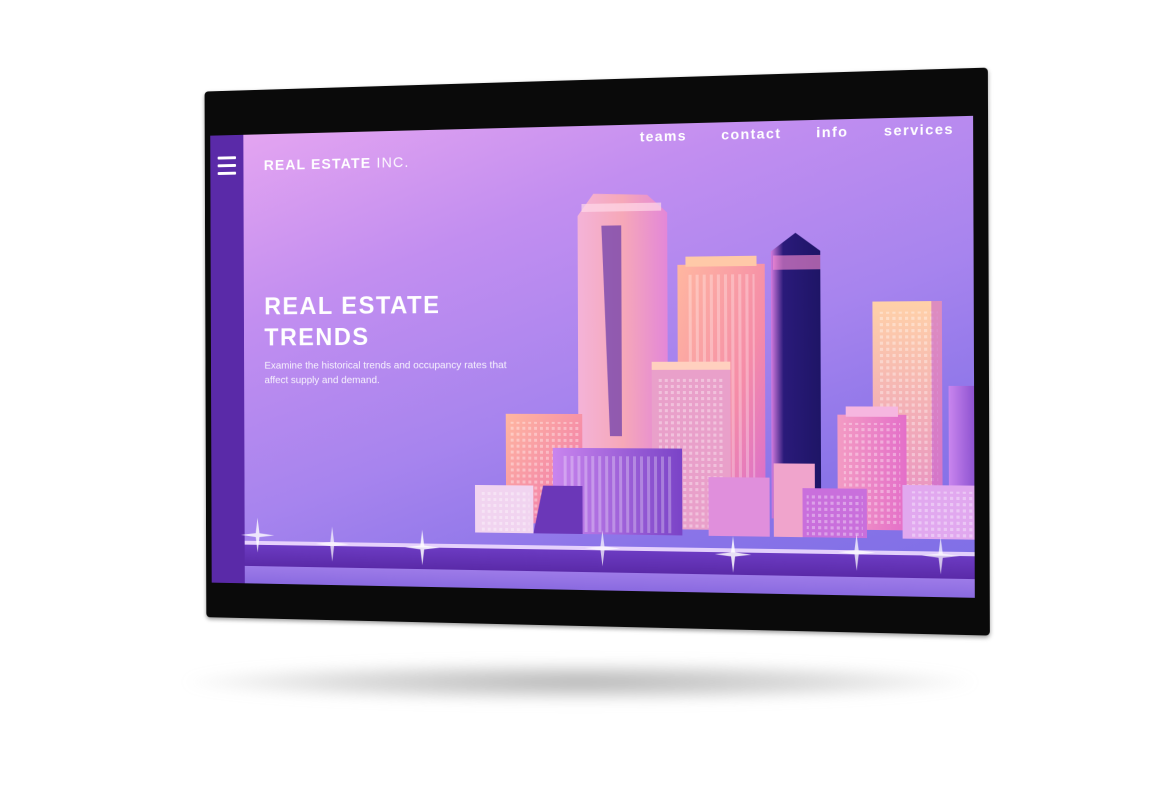 This screenshot has height=804, width=1158. Describe the element at coordinates (227, 359) in the screenshot. I see `sidebar` at that location.